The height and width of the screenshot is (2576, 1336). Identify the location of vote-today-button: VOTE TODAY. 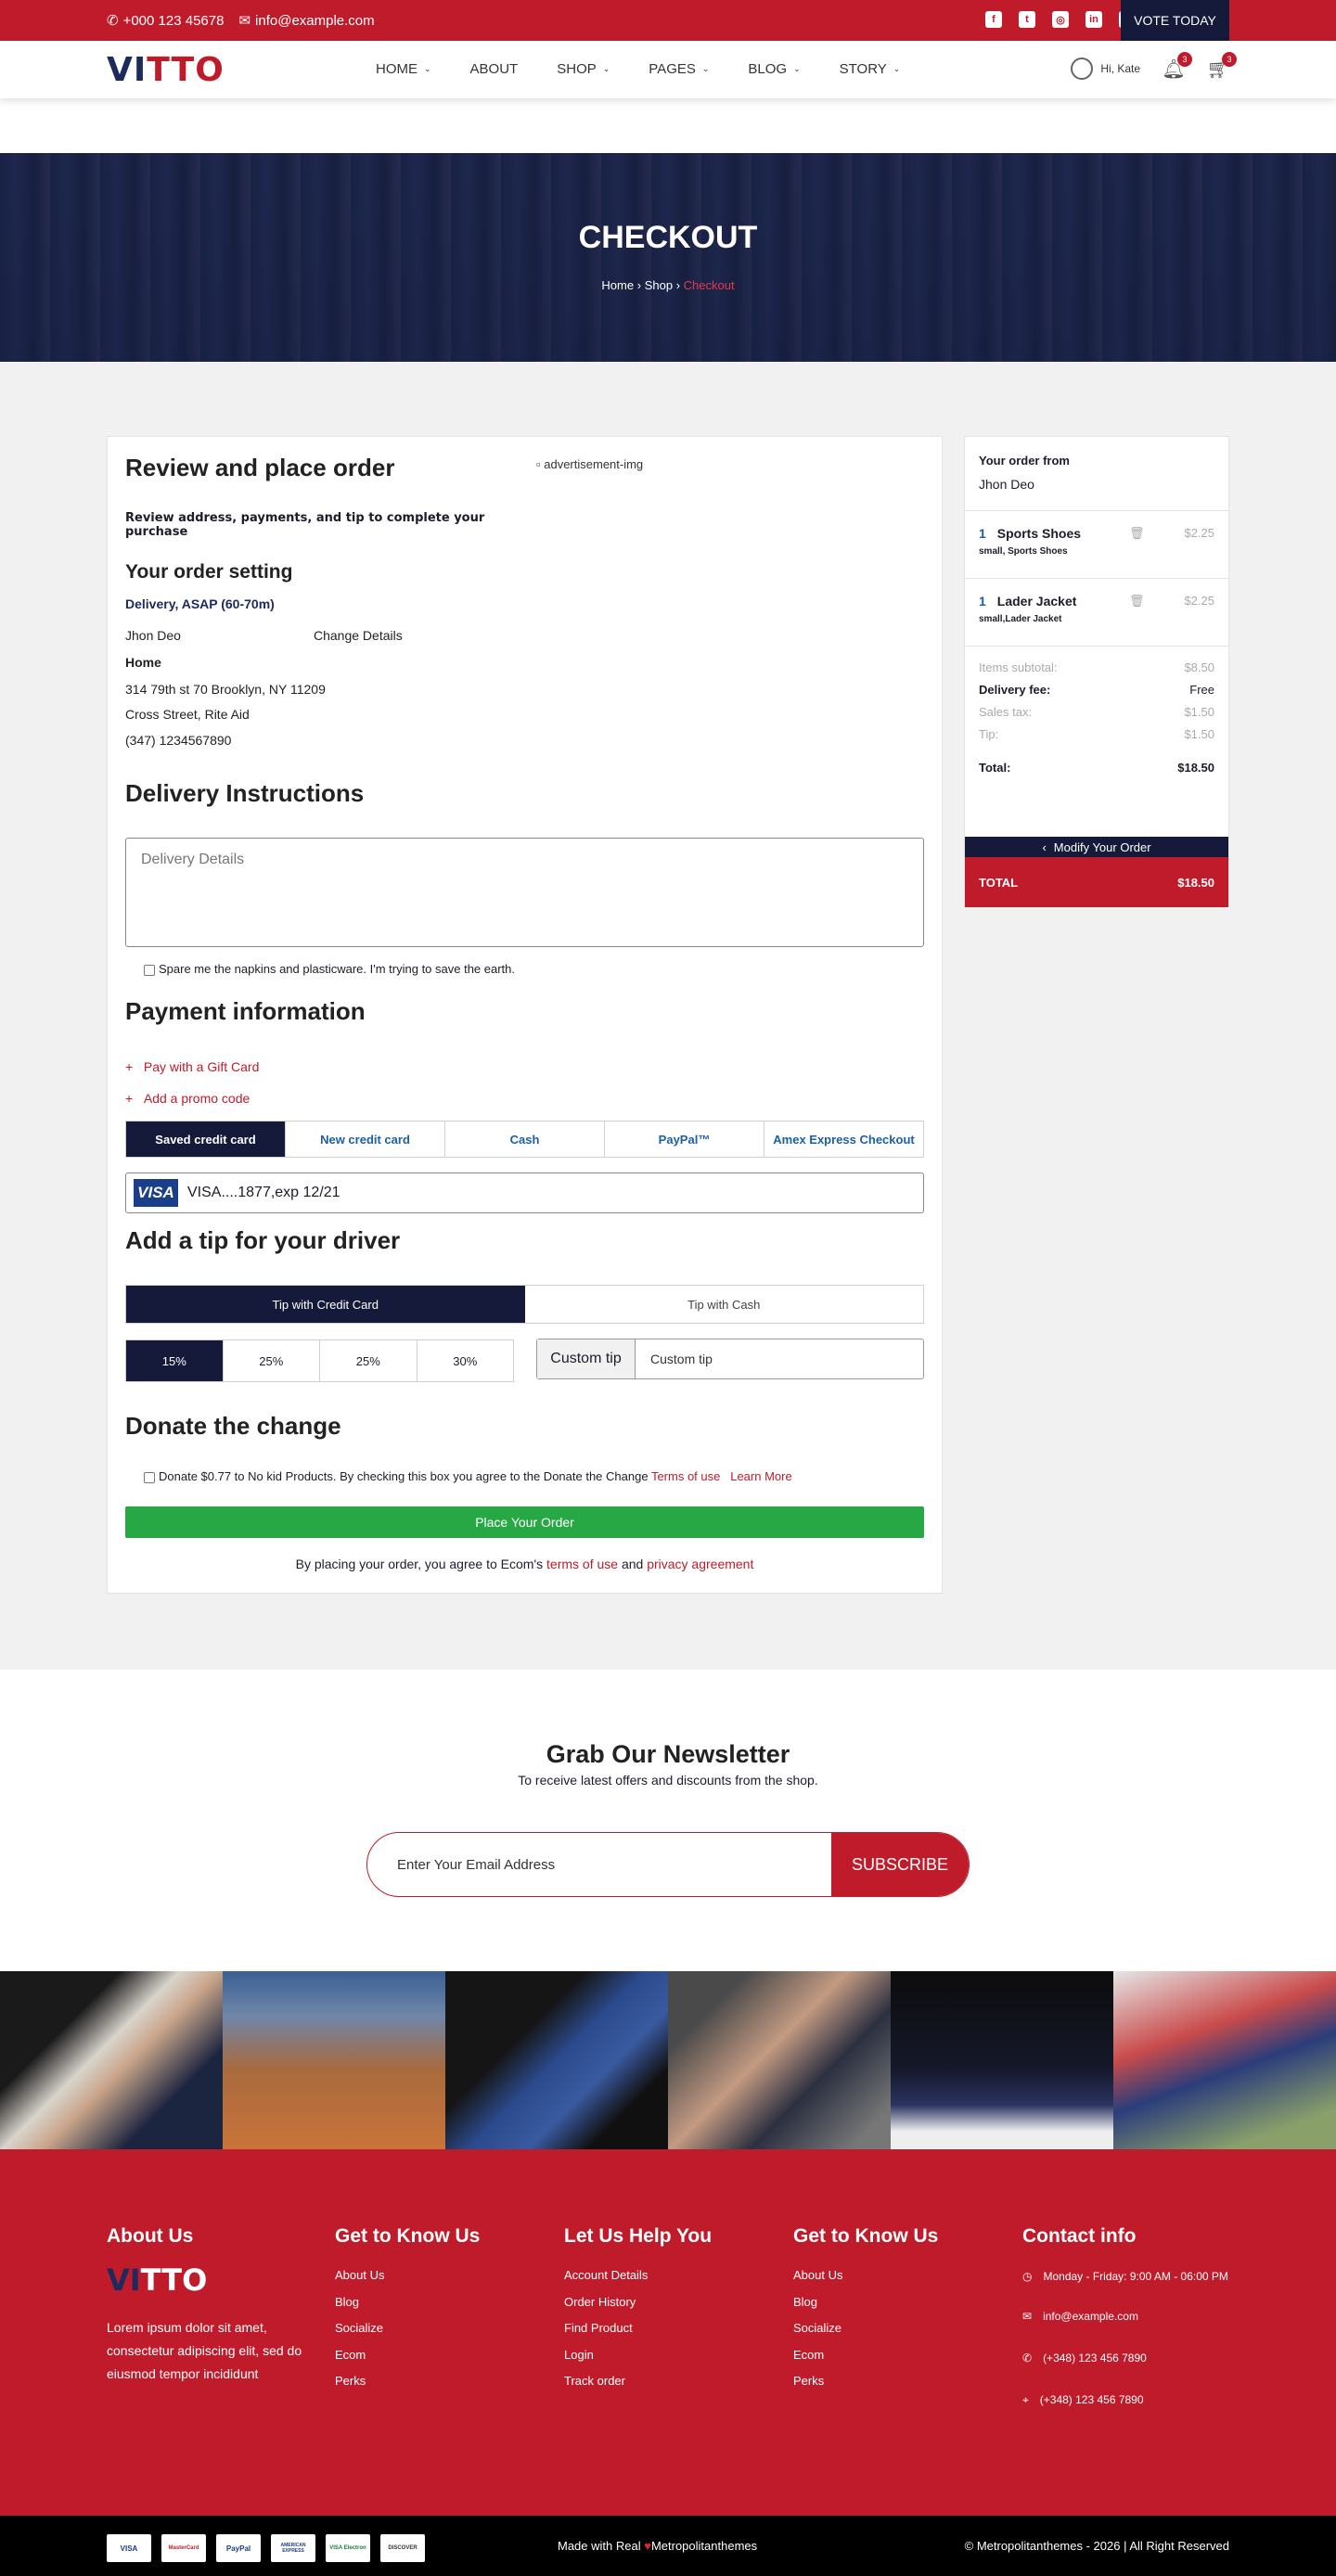
(1175, 20).